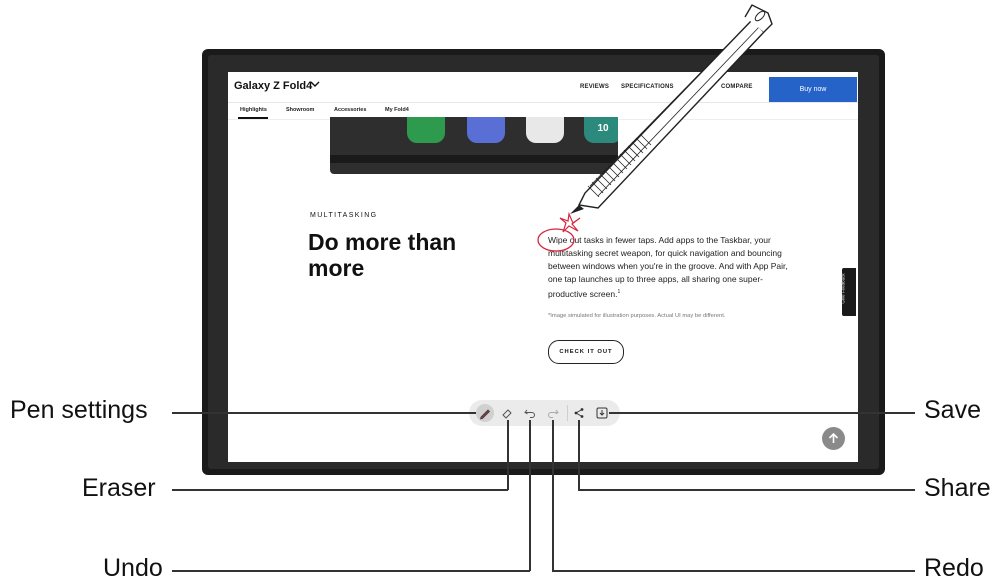 The height and width of the screenshot is (583, 999). I want to click on callout-line-pen-settings, so click(324, 413).